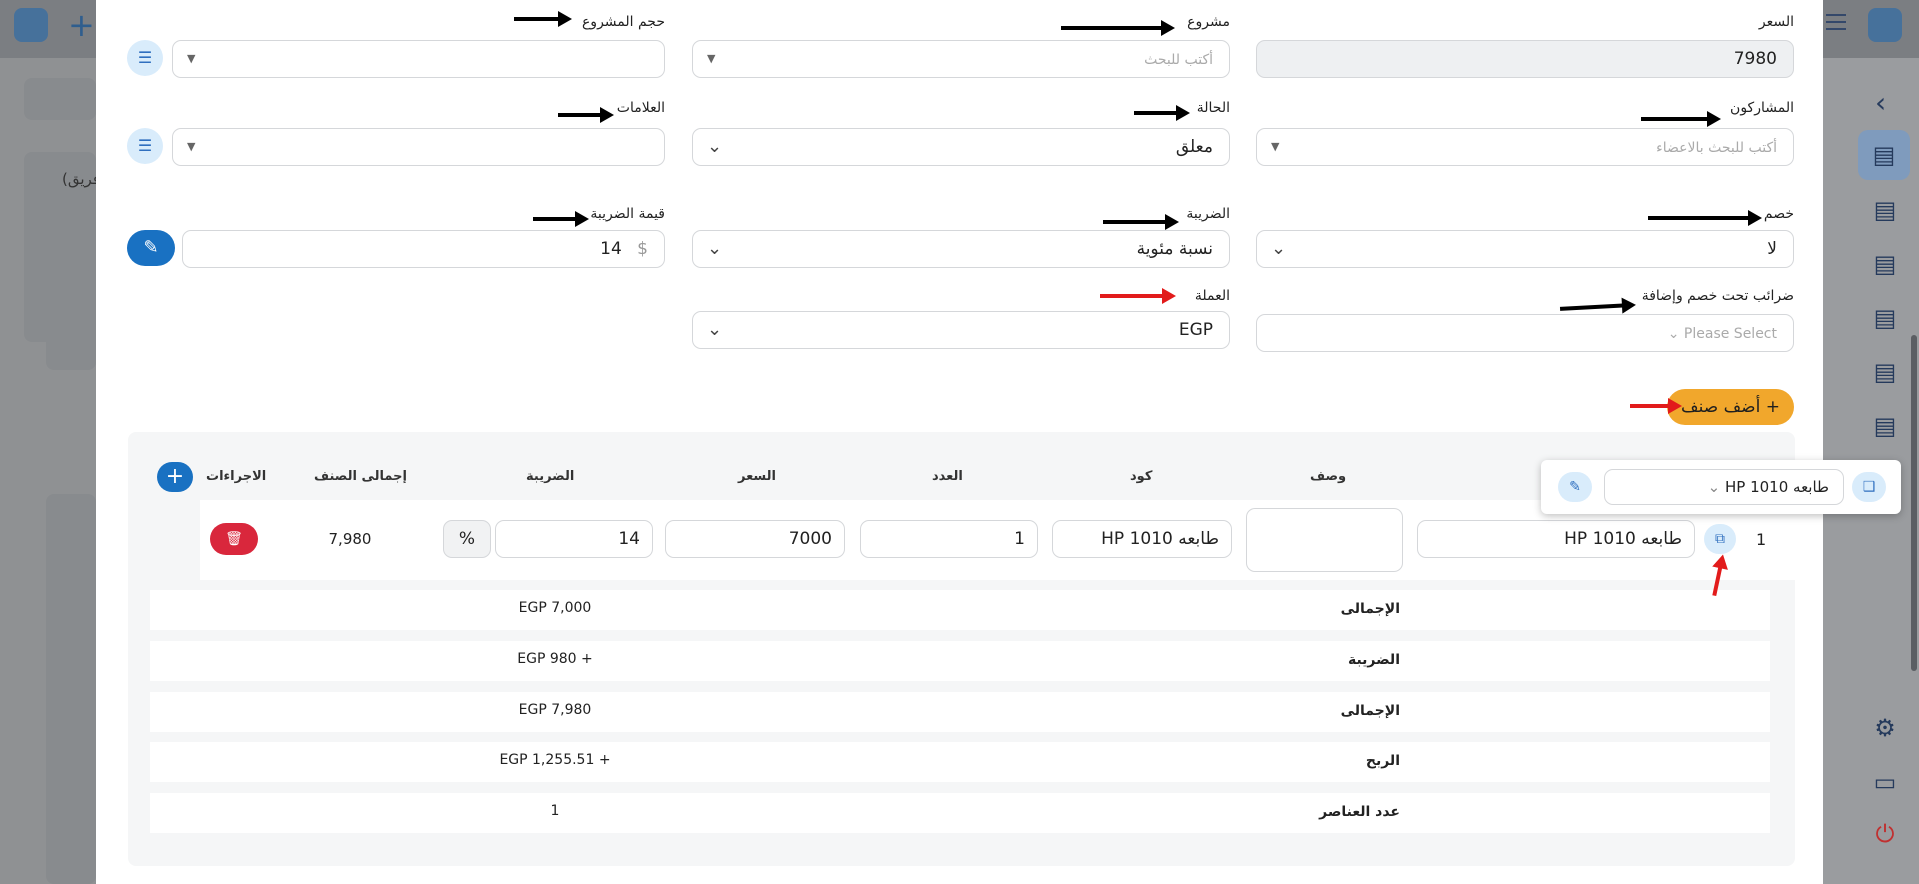  I want to click on currency-select: EGP ⌄, so click(961, 330).